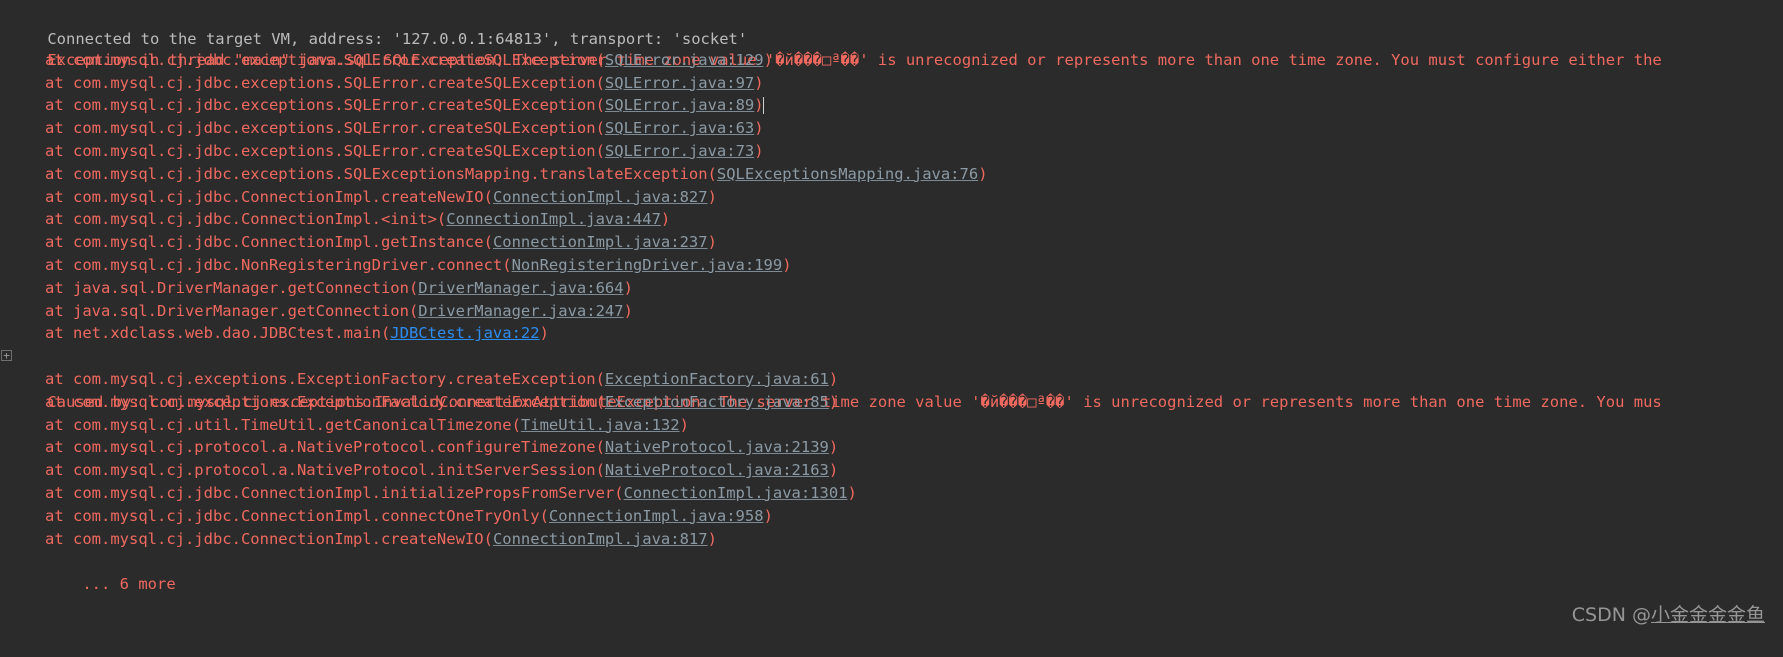  I want to click on stack-frame-source-link: SQLError.java:129, so click(684, 60).